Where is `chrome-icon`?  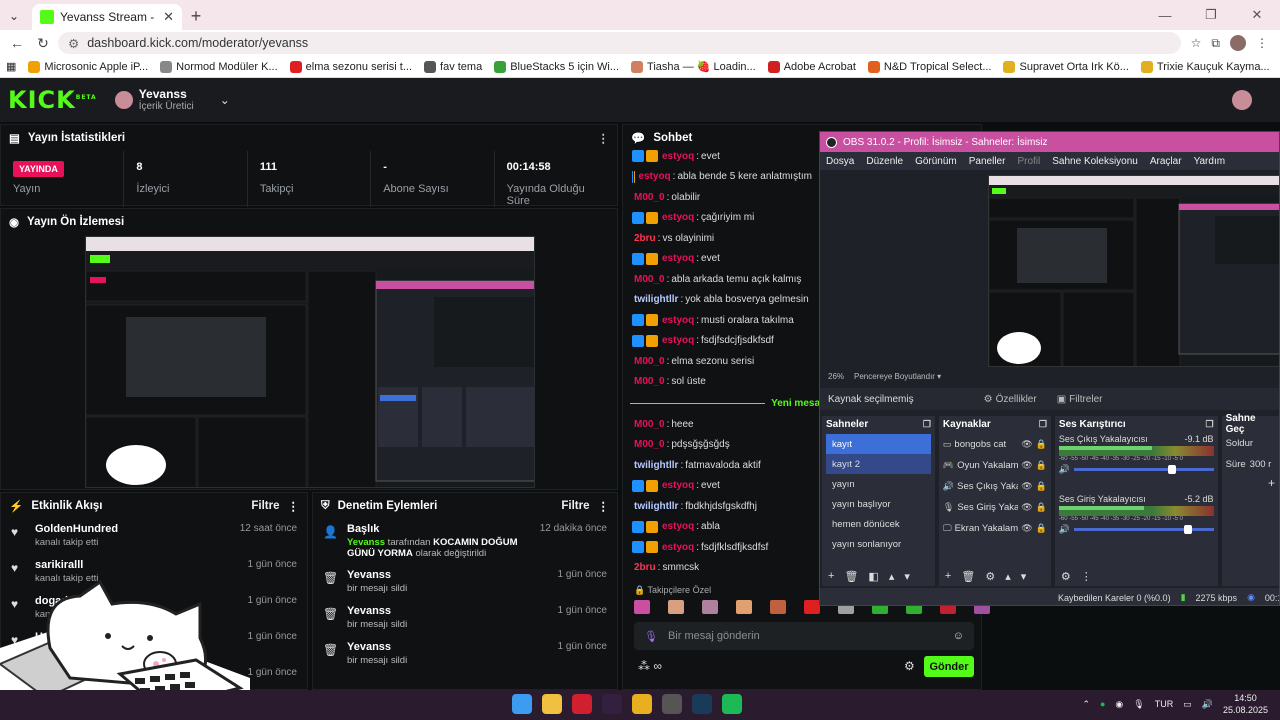
chrome-icon is located at coordinates (642, 704).